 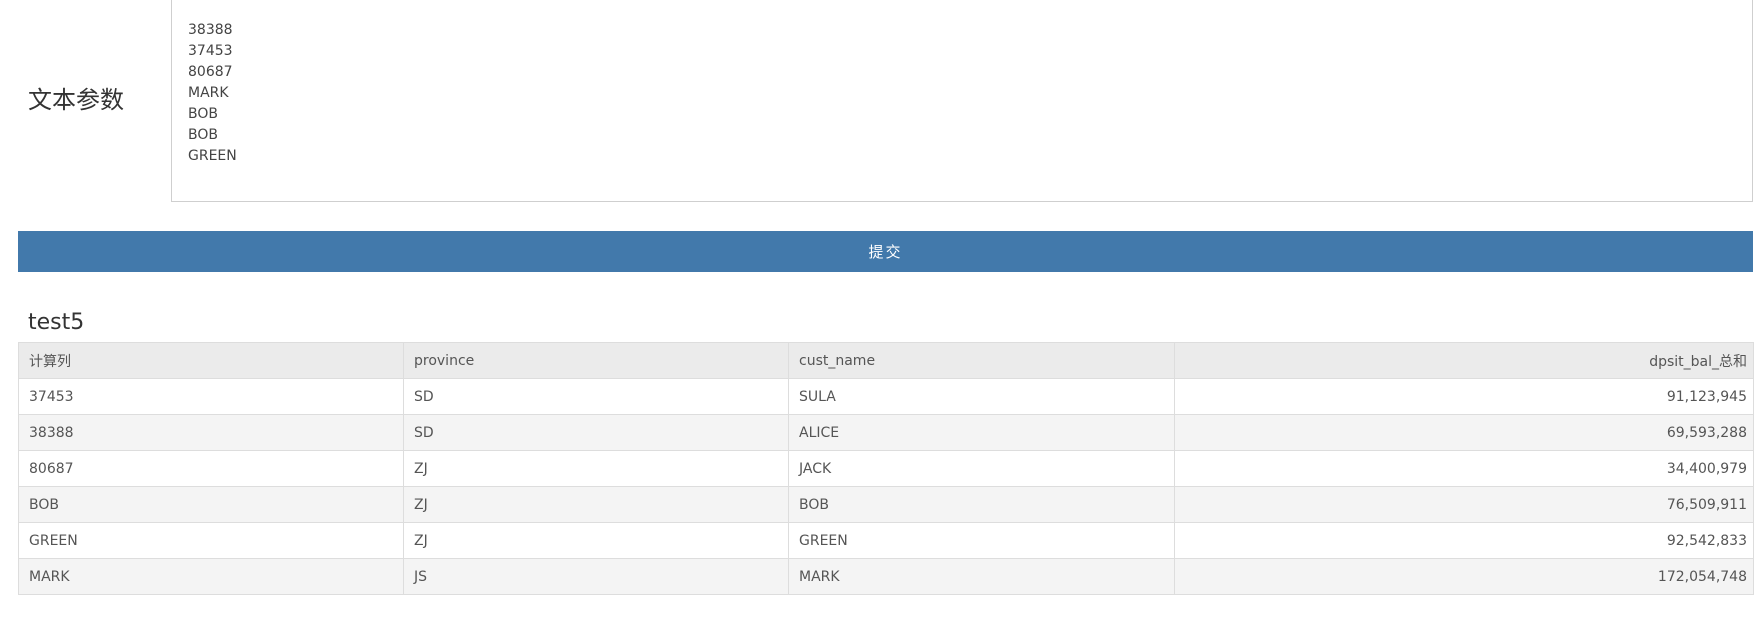 I want to click on cell-dpsit-bal-sum: 69,593,288, so click(x=1464, y=432).